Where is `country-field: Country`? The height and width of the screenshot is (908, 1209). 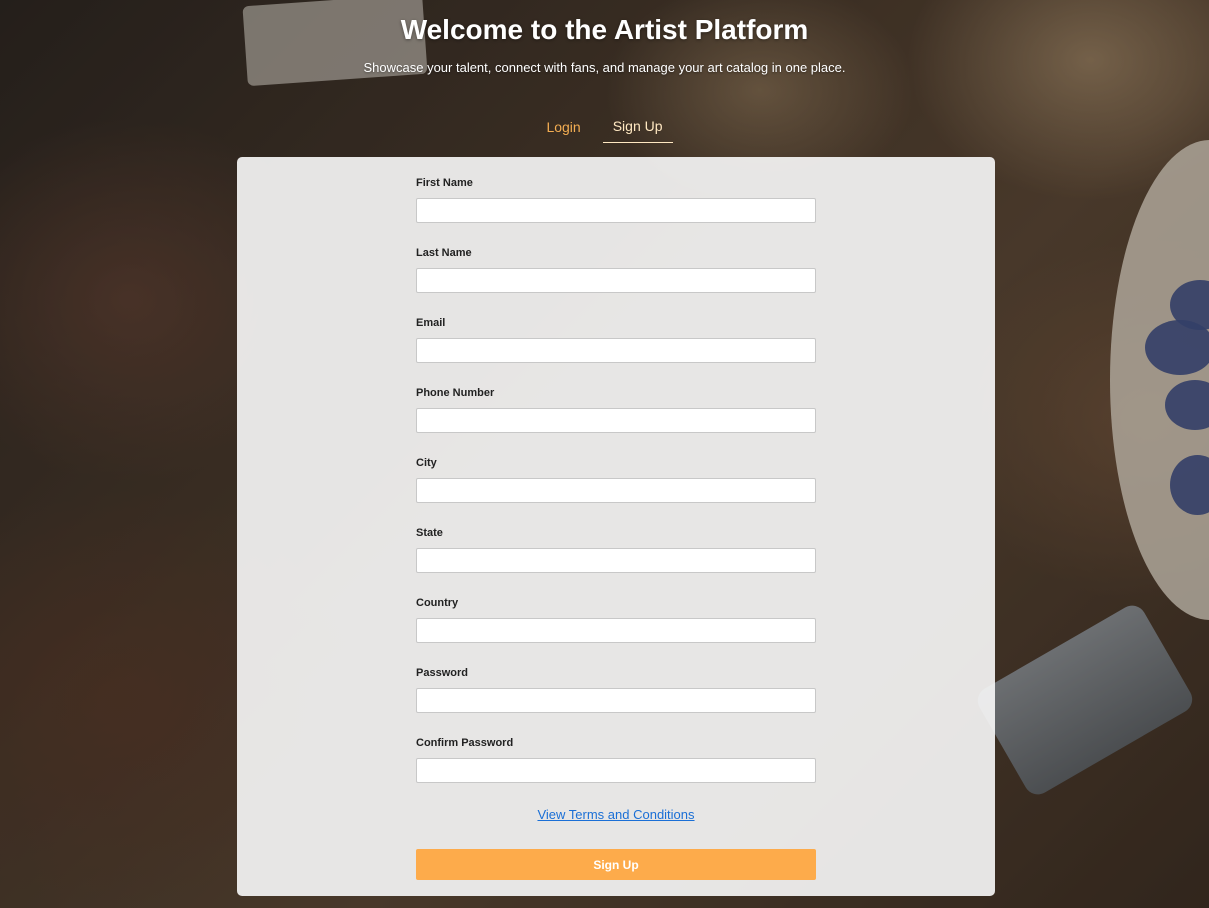
country-field: Country is located at coordinates (616, 632).